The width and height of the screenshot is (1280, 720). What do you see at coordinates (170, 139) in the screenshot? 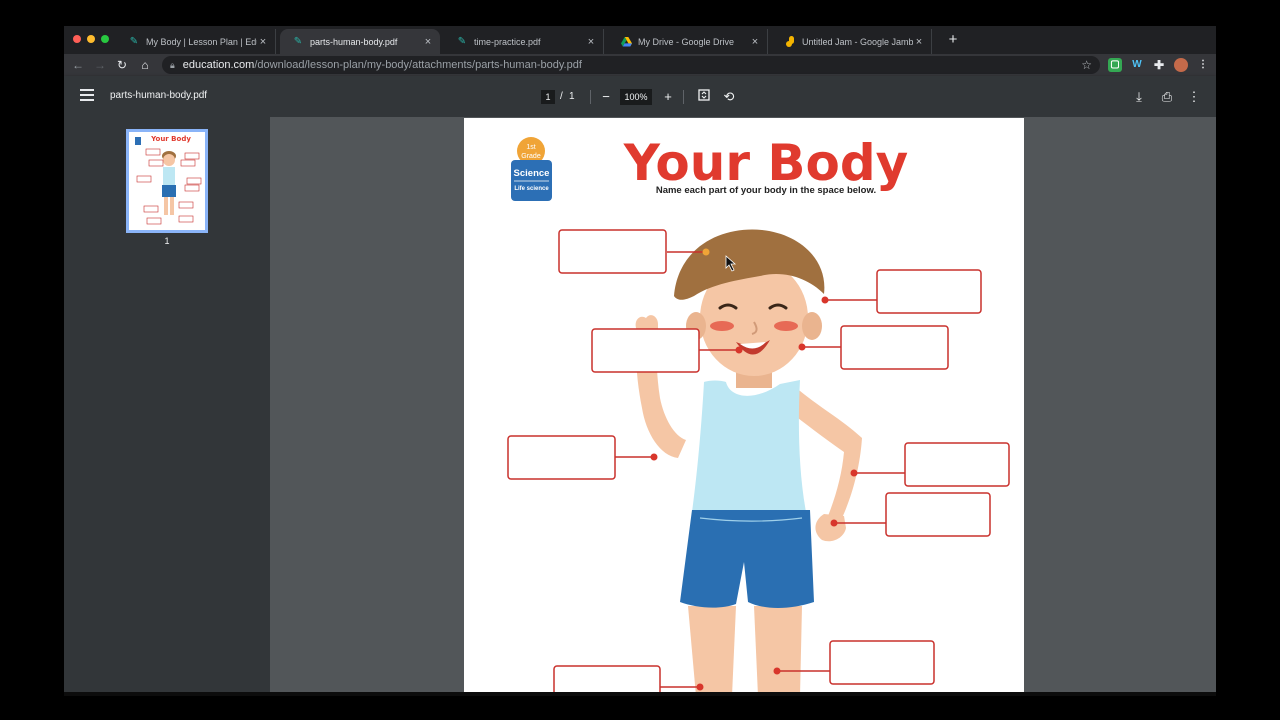
I see `thumbnail-title: Your Body` at bounding box center [170, 139].